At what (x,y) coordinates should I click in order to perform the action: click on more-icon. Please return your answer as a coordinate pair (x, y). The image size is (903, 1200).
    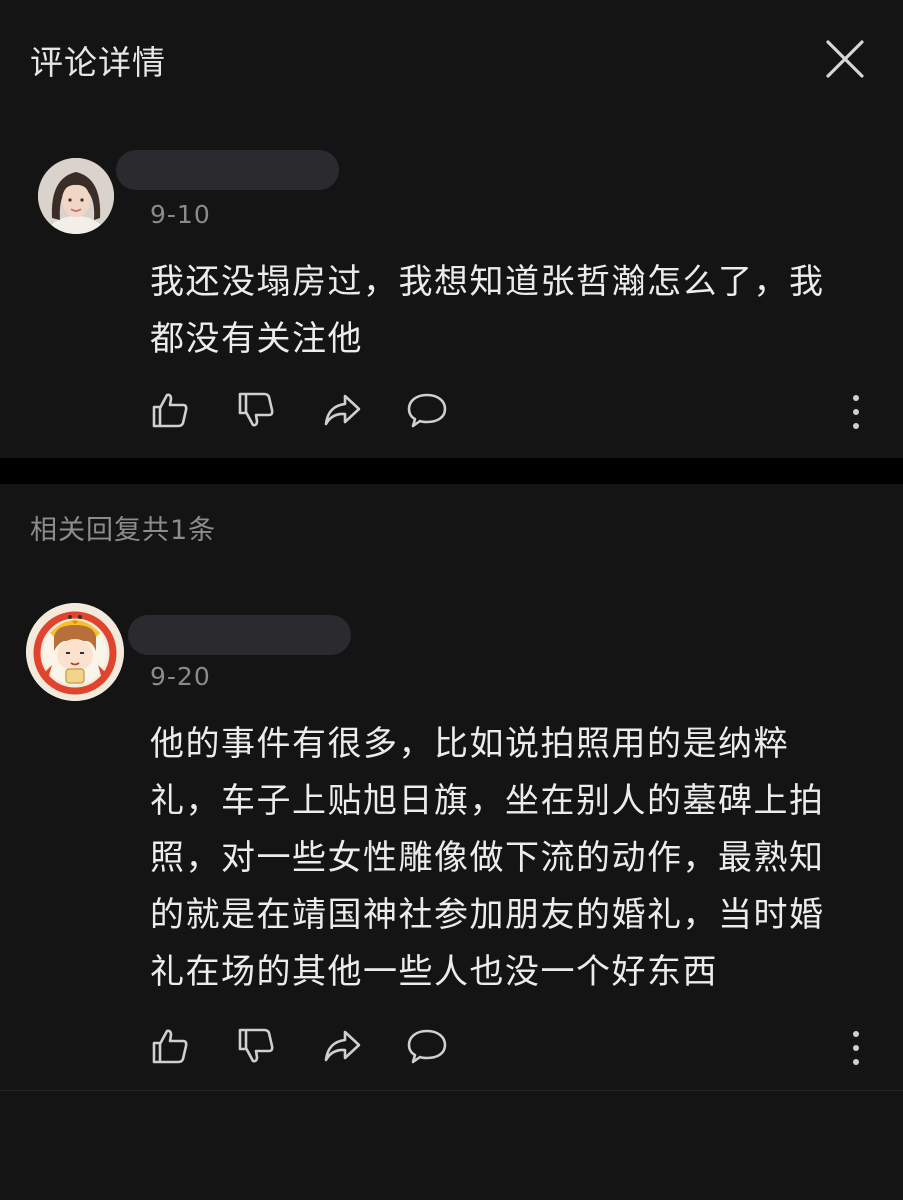
    Looking at the image, I should click on (856, 1048).